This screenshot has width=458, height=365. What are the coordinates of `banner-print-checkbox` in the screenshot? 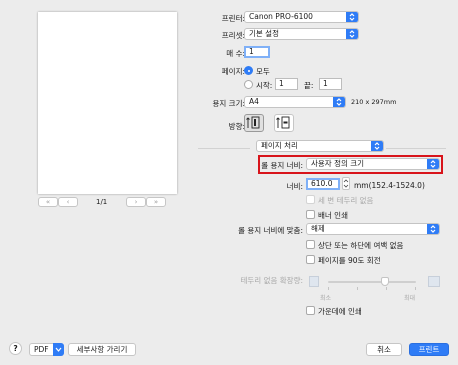 It's located at (310, 214).